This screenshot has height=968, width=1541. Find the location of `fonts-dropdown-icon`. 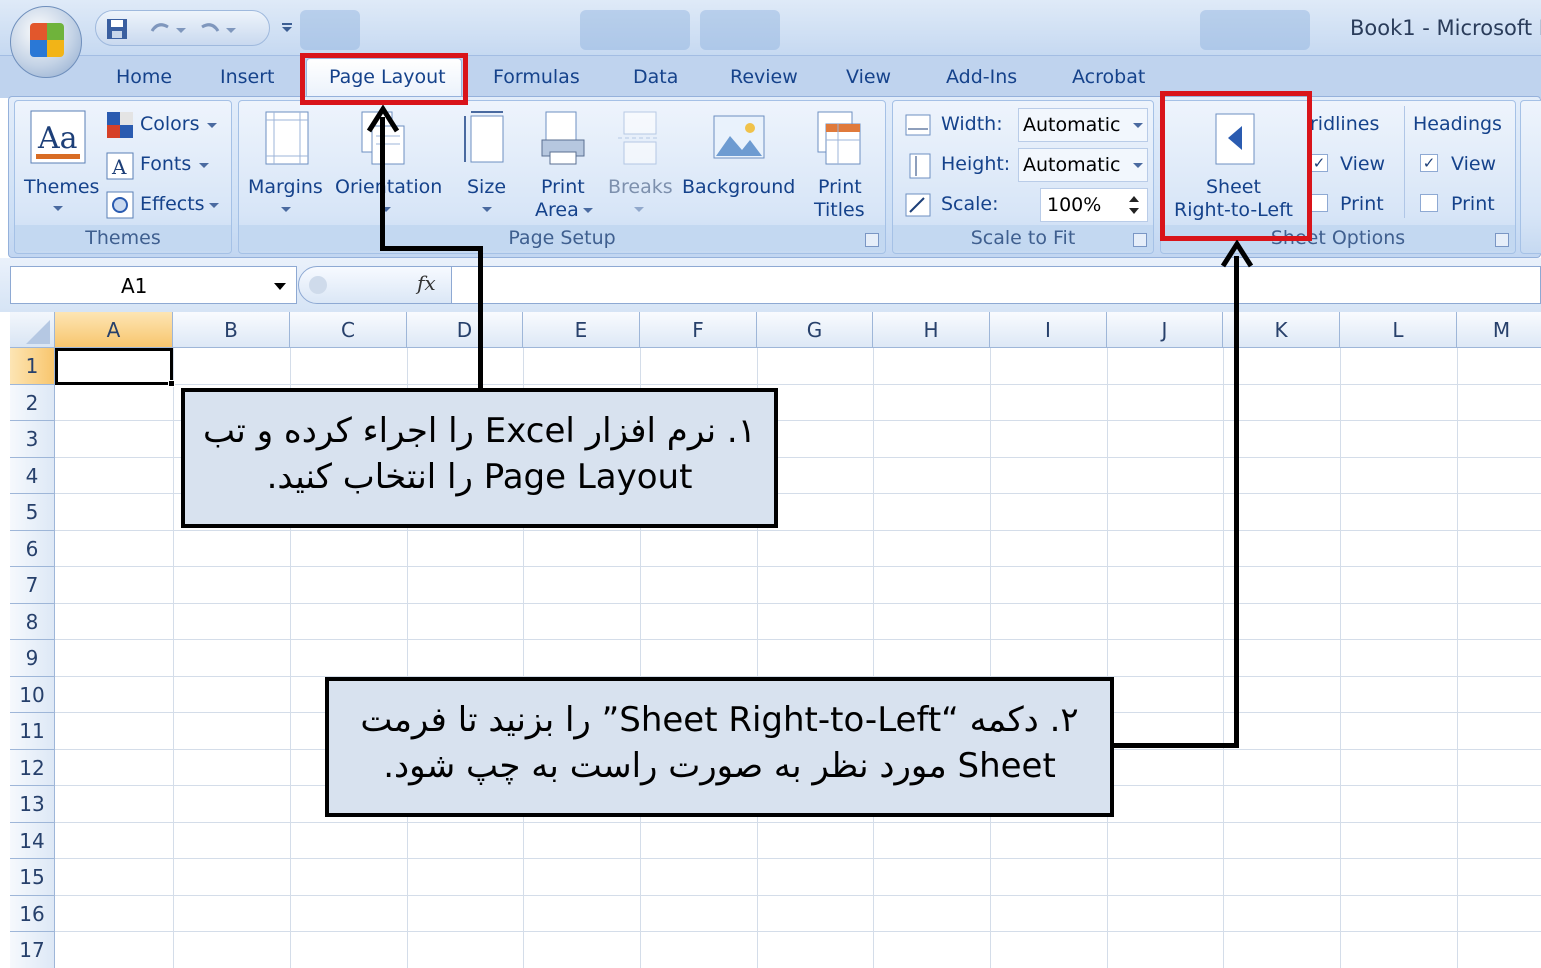

fonts-dropdown-icon is located at coordinates (204, 165).